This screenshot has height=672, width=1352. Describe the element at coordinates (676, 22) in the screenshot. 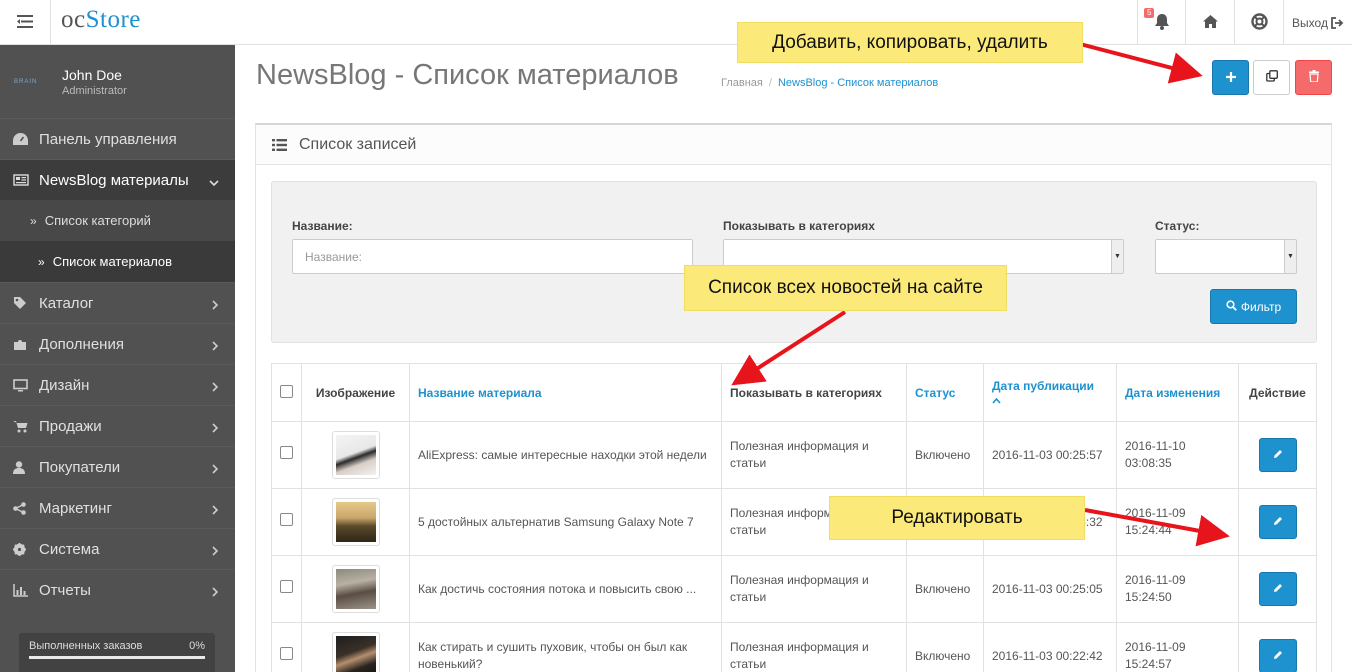

I see `top-header: ocStore 5 Выход` at that location.